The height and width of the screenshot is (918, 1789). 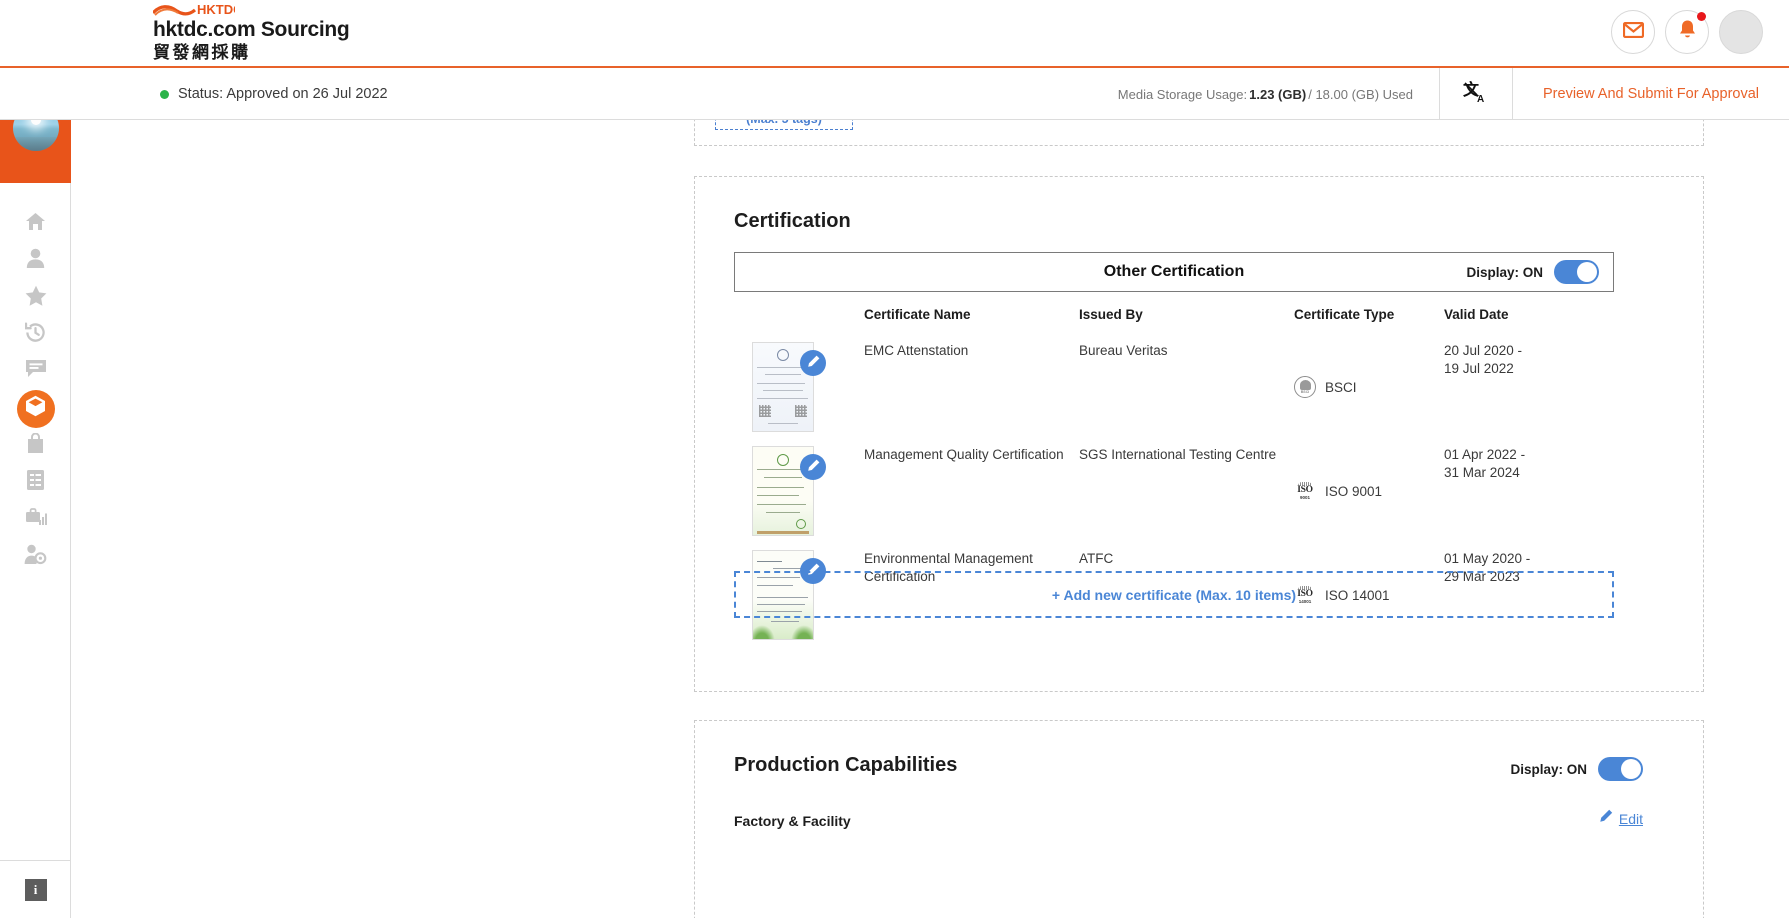 I want to click on col-header-thumbnail, so click(x=799, y=320).